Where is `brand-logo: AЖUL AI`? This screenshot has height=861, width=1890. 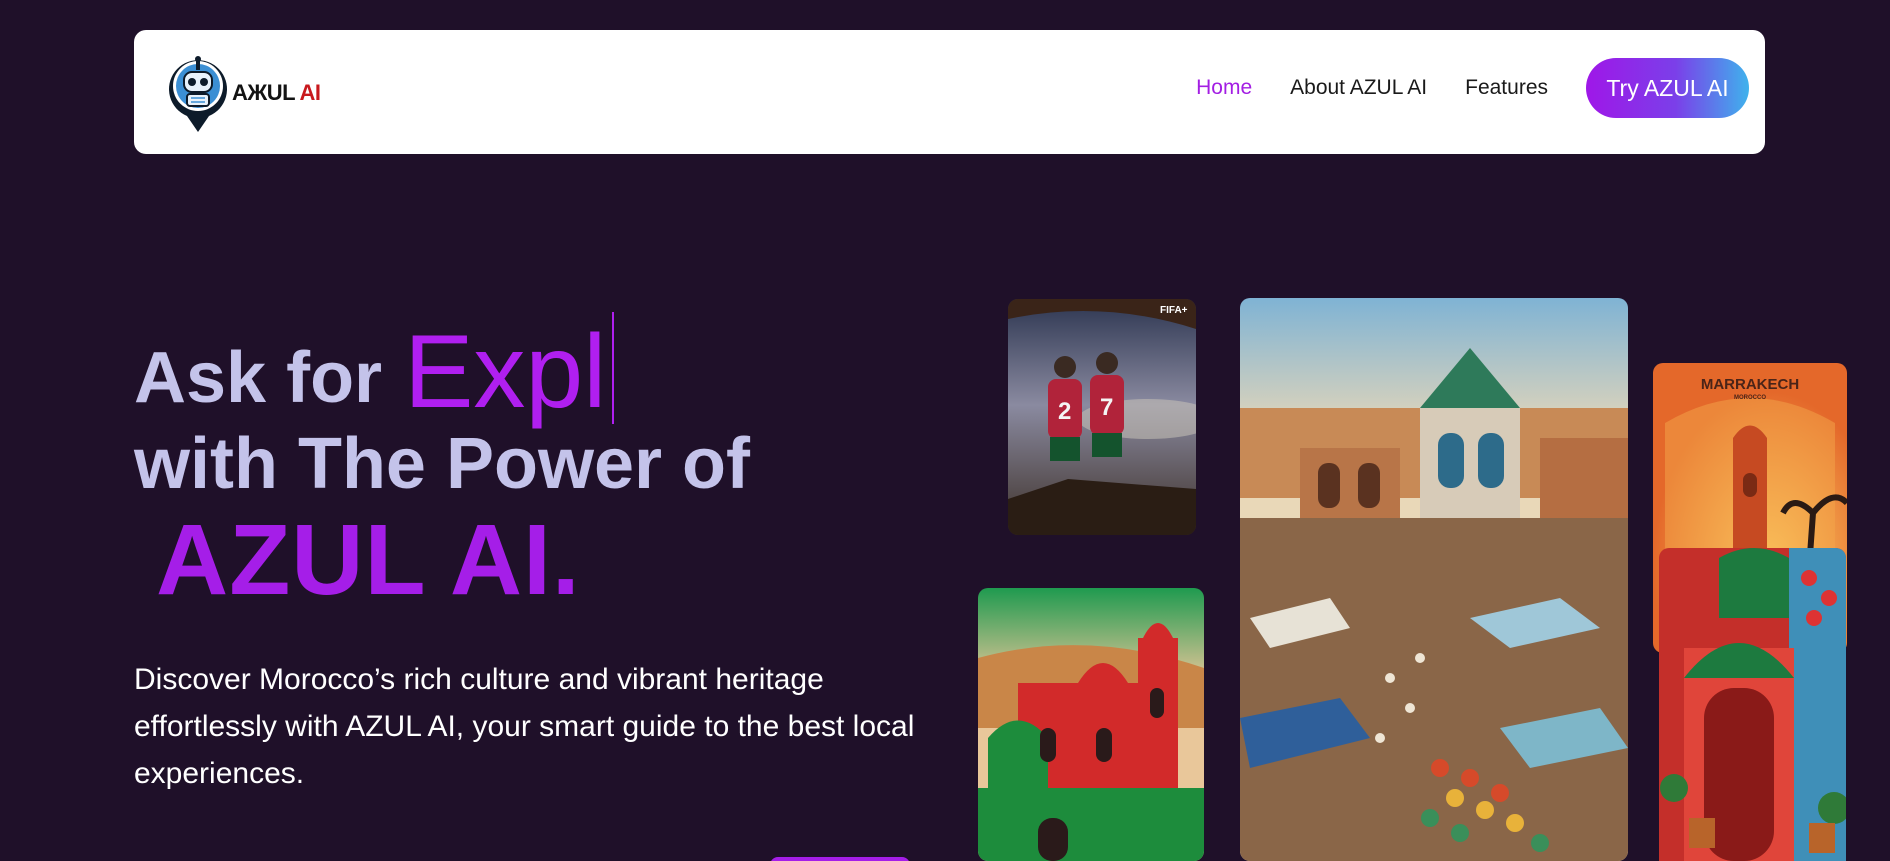 brand-logo: AЖUL AI is located at coordinates (245, 92).